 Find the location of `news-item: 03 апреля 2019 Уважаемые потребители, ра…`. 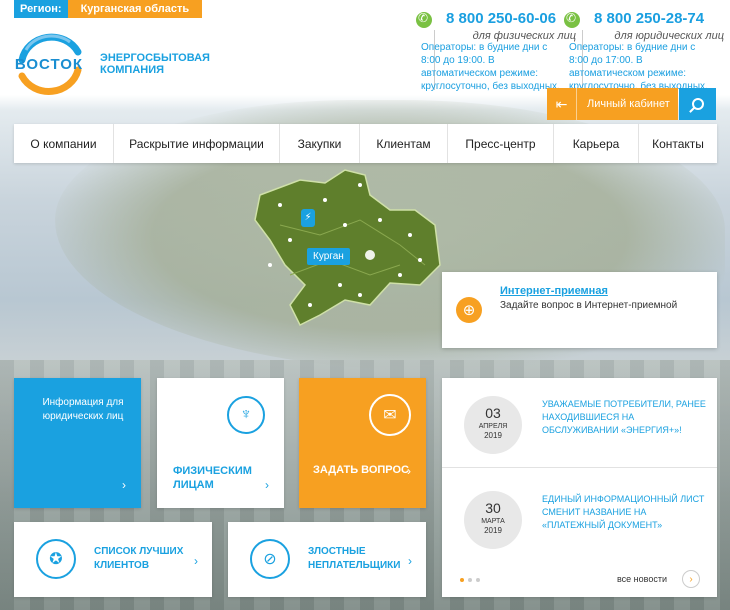

news-item: 03 апреля 2019 Уважаемые потребители, ра… is located at coordinates (579, 423).